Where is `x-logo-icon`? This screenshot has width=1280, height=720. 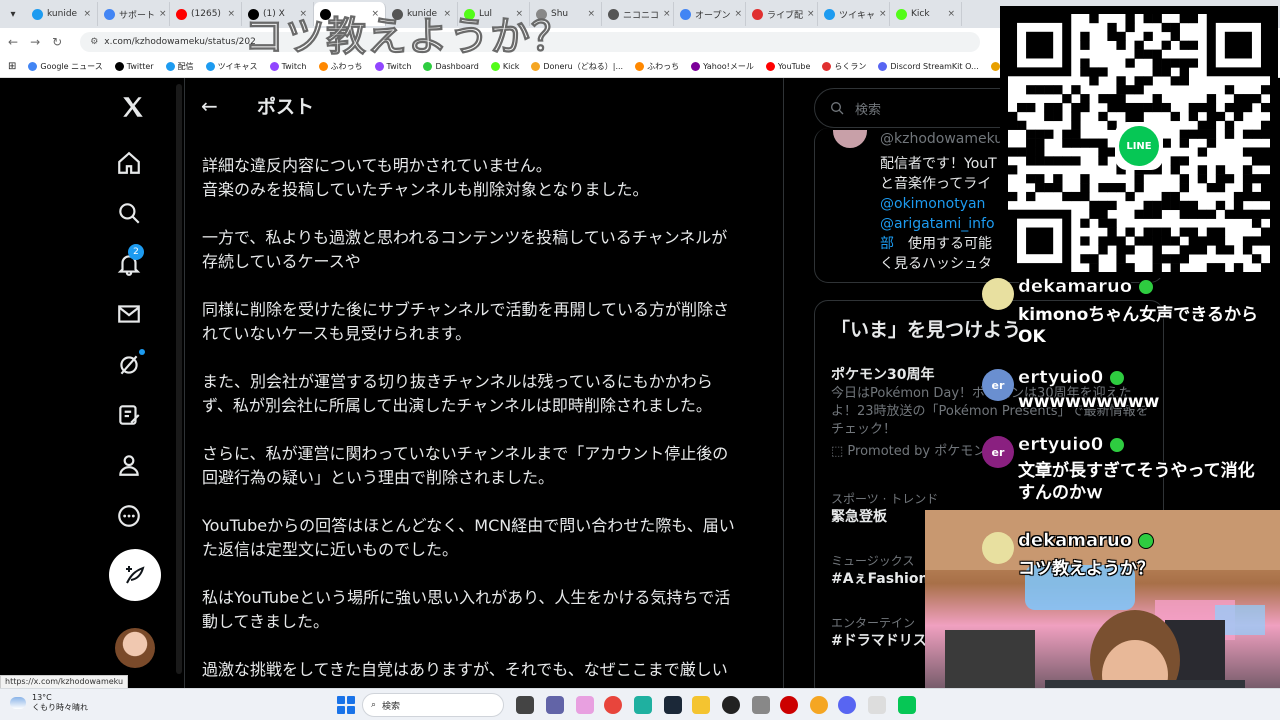
x-logo-icon is located at coordinates (133, 107).